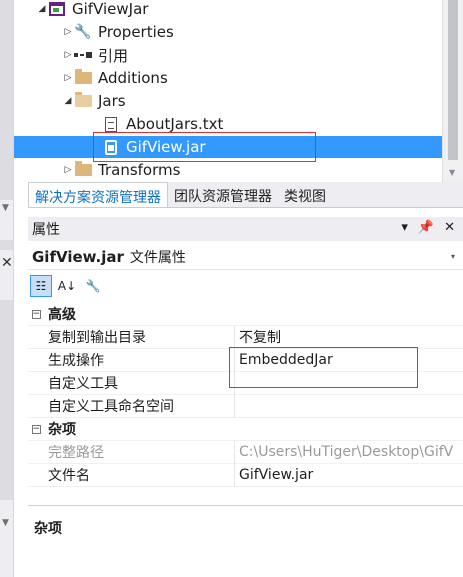 The width and height of the screenshot is (463, 577). What do you see at coordinates (7, 288) in the screenshot?
I see `left-dock-strip: ▼ ✕ ▼` at bounding box center [7, 288].